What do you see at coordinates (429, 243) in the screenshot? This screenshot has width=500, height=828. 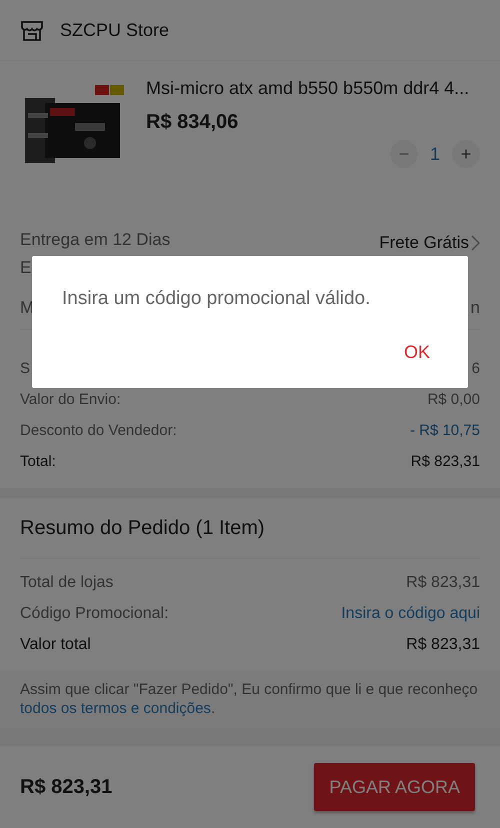 I see `shipping-method: Frete Grátis` at bounding box center [429, 243].